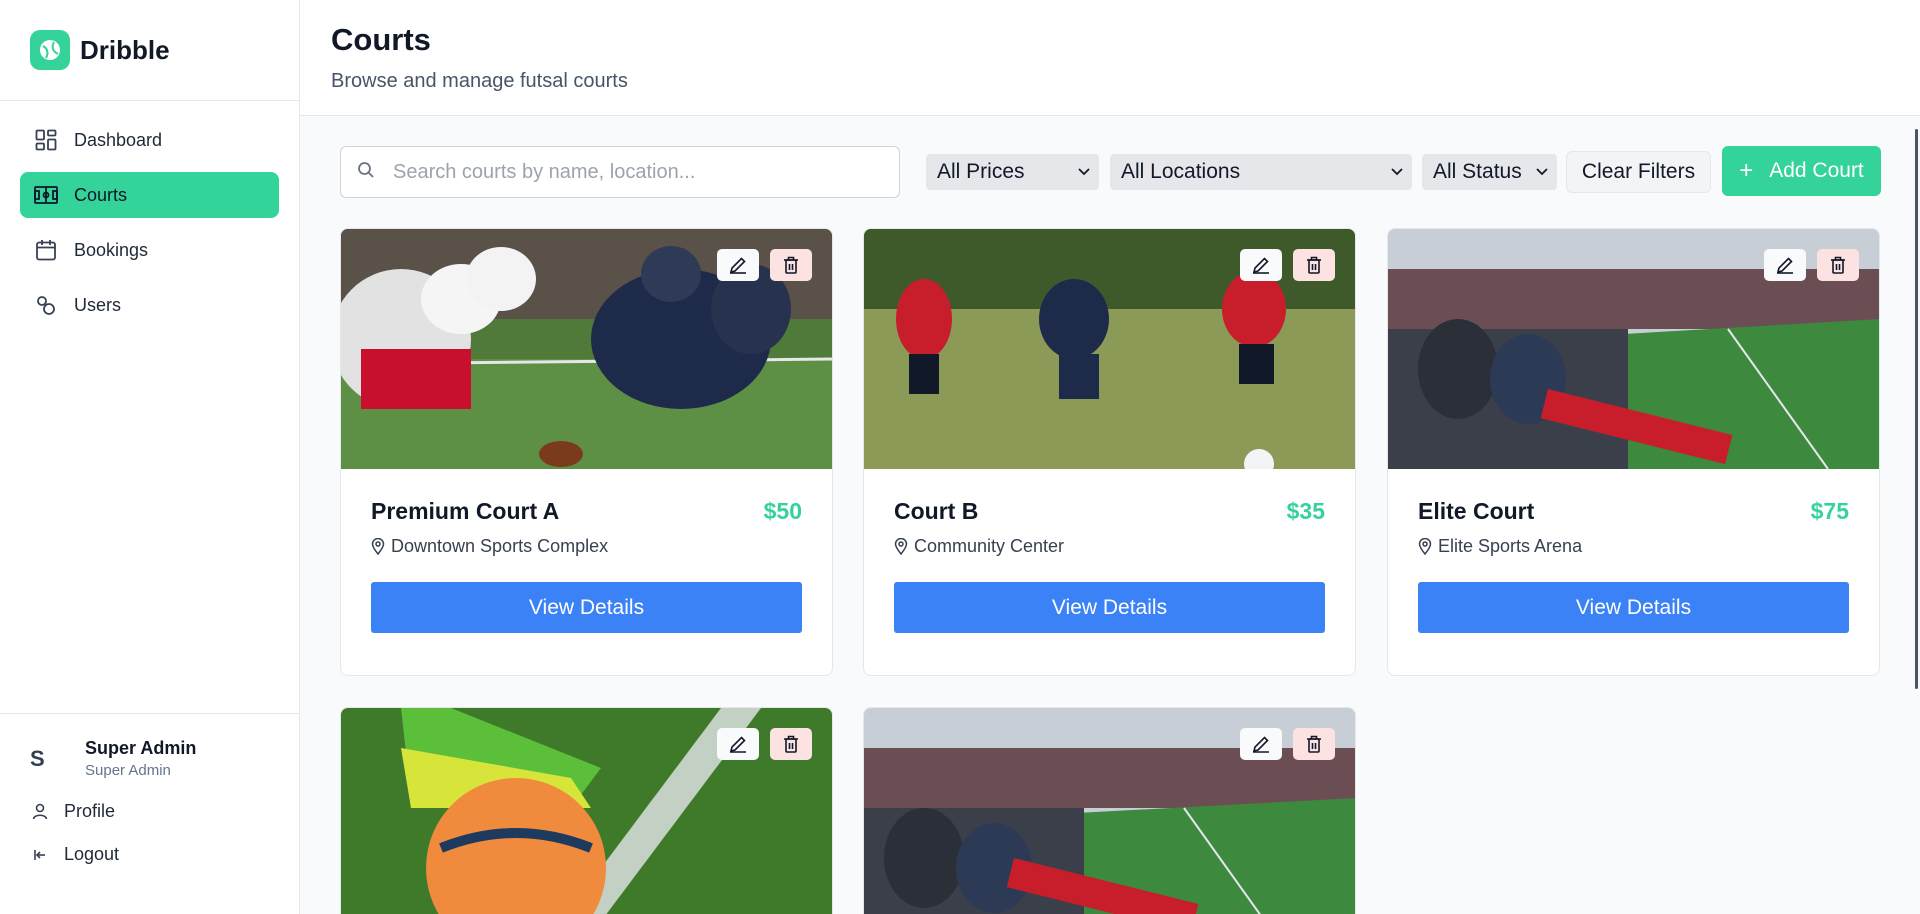 Image resolution: width=1920 pixels, height=914 pixels. I want to click on sidebar-item-courts: Courts, so click(149, 195).